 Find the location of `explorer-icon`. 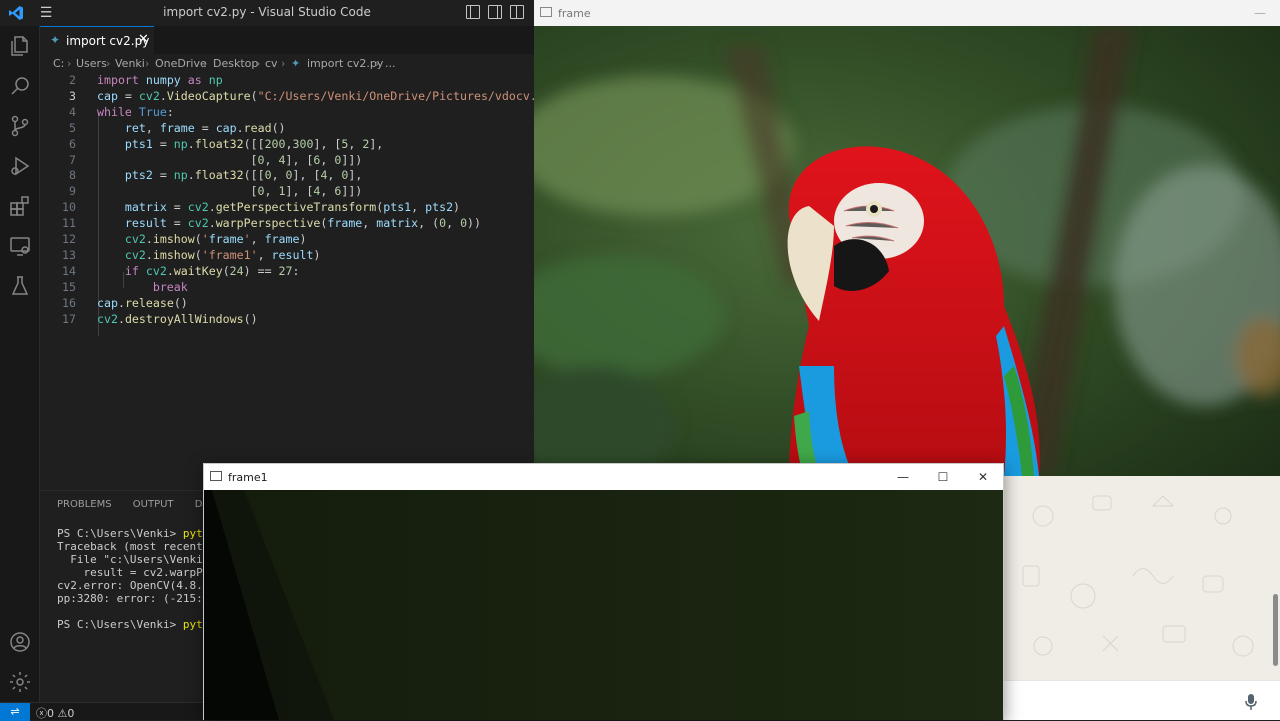

explorer-icon is located at coordinates (20, 46).